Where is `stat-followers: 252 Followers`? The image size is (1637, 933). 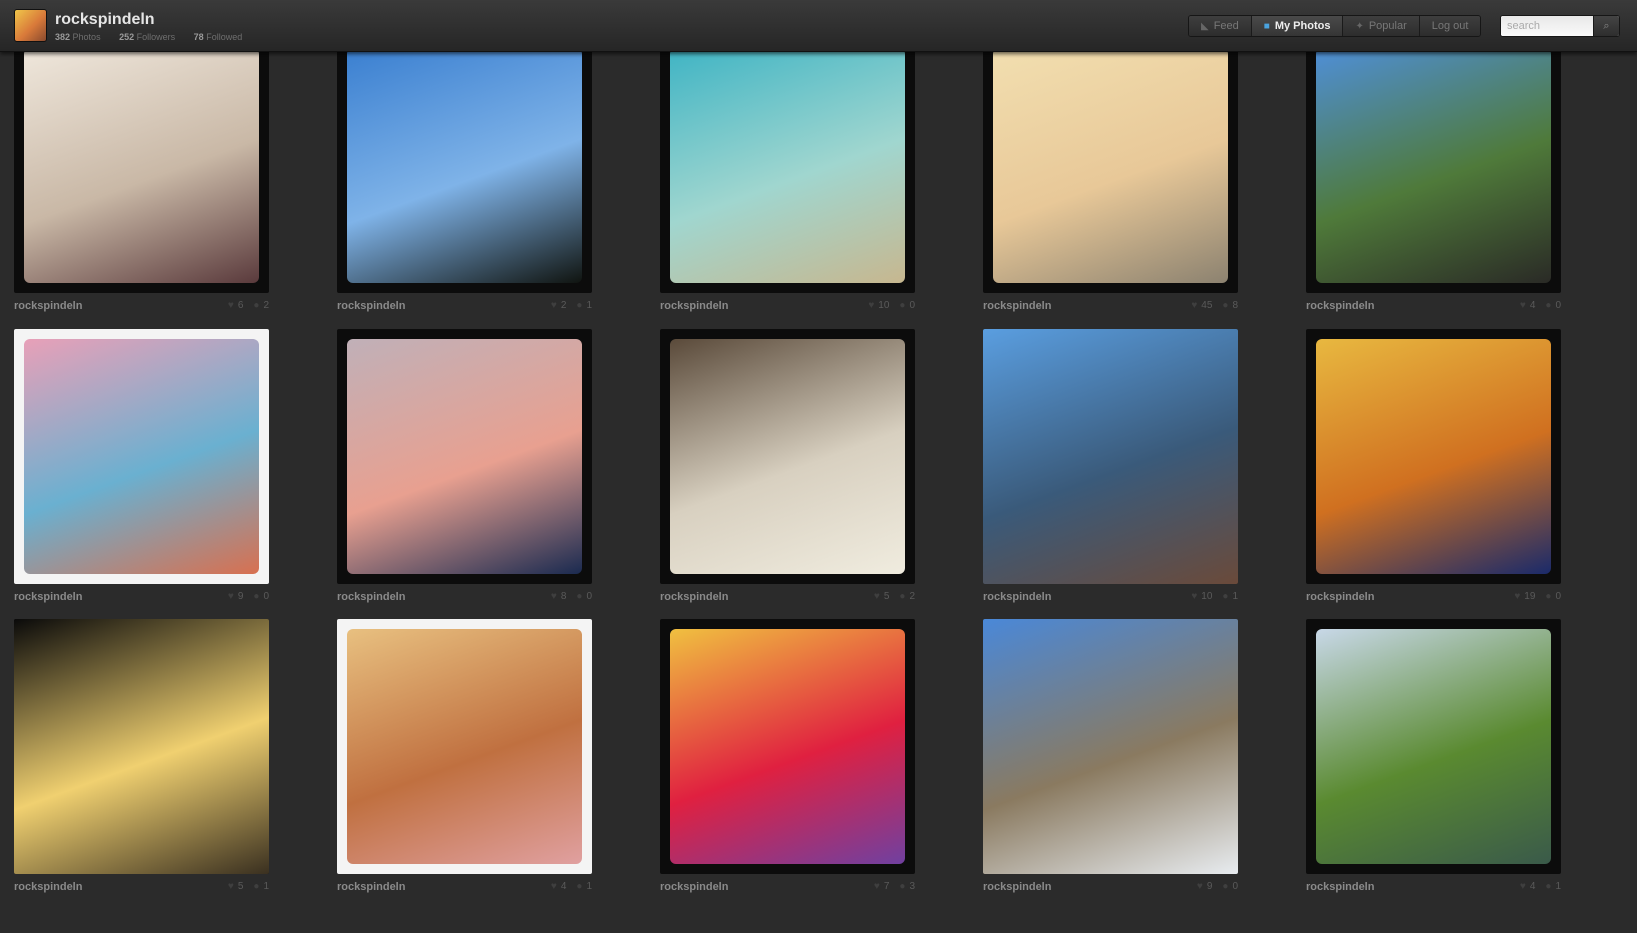 stat-followers: 252 Followers is located at coordinates (151, 37).